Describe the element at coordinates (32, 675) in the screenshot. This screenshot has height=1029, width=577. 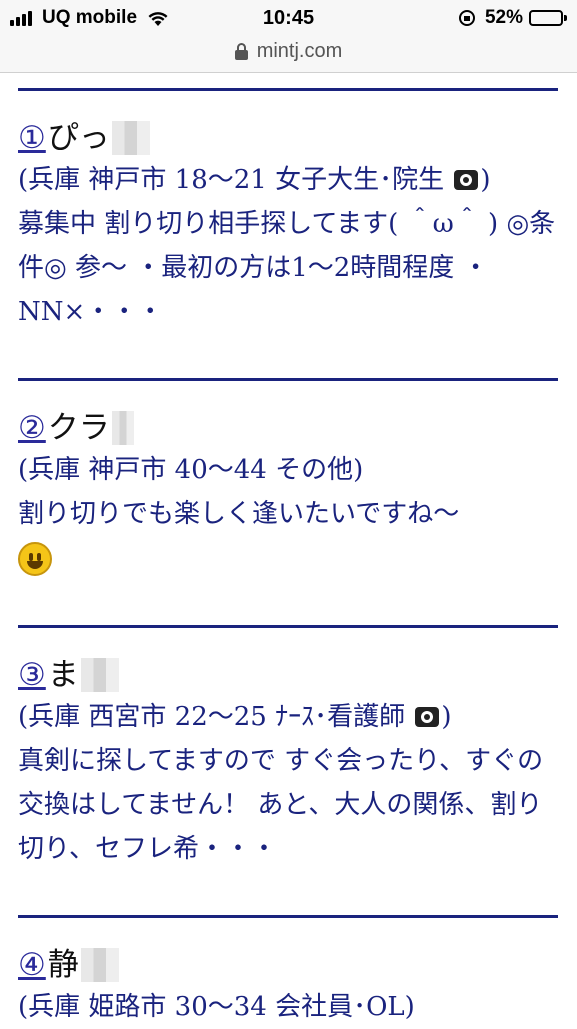
I see `post-number-link: ③` at that location.